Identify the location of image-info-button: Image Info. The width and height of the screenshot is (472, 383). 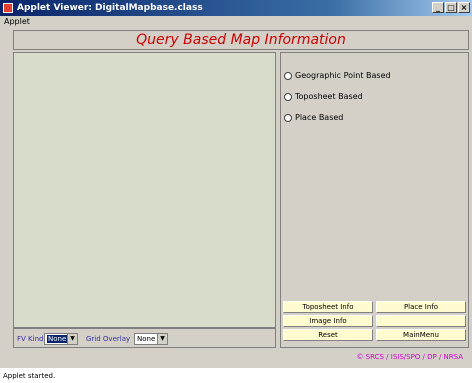
(328, 321).